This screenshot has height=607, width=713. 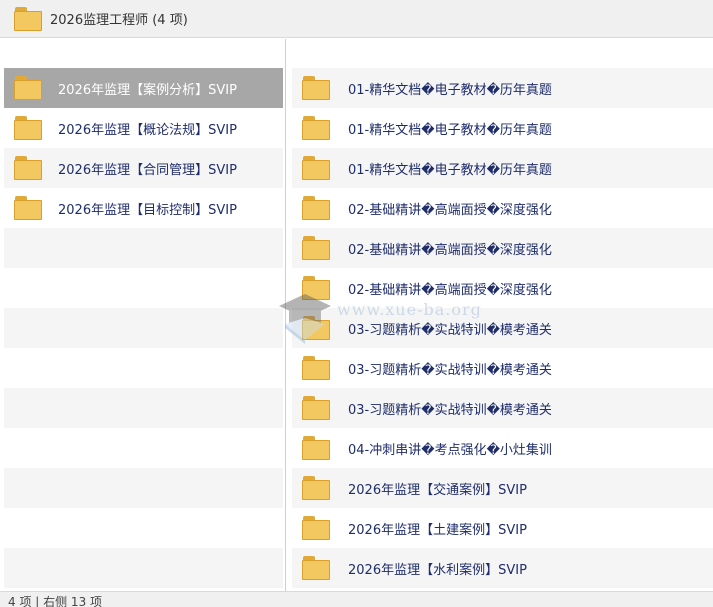 I want to click on folder-item: 04-冲刺串讲�考点强化�小灶集训, so click(x=502, y=448).